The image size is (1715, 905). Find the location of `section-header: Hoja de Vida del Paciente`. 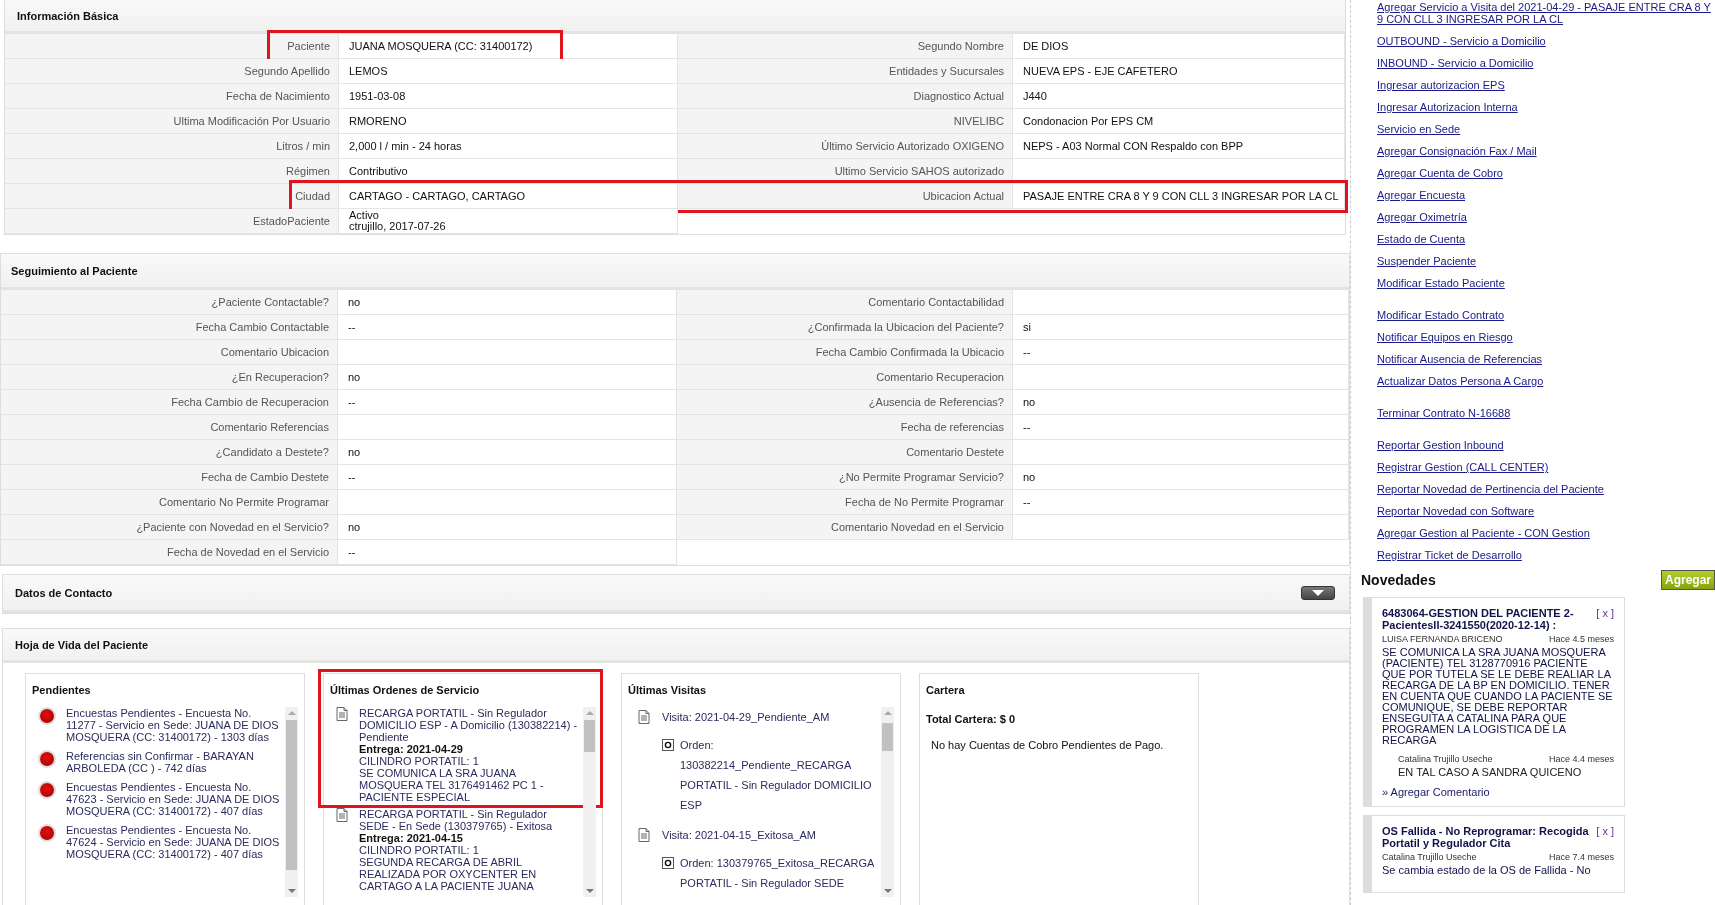

section-header: Hoja de Vida del Paciente is located at coordinates (676, 646).